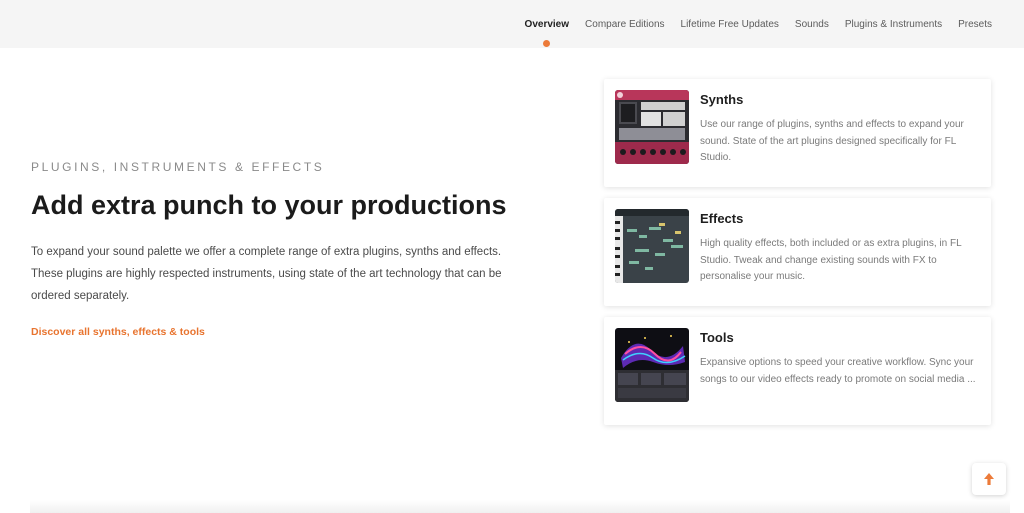 The height and width of the screenshot is (513, 1024). I want to click on section-eyebrow: PLUGINS, INSTRUMENTS & EFFECTS, so click(178, 167).